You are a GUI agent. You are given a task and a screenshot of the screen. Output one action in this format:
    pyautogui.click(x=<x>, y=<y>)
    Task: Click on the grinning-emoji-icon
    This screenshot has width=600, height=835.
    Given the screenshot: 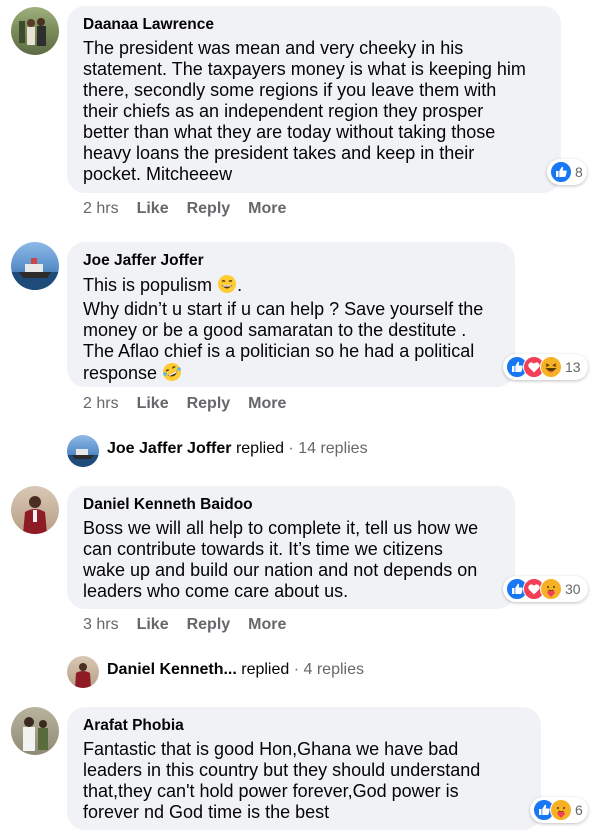 What is the action you would take?
    pyautogui.click(x=227, y=286)
    